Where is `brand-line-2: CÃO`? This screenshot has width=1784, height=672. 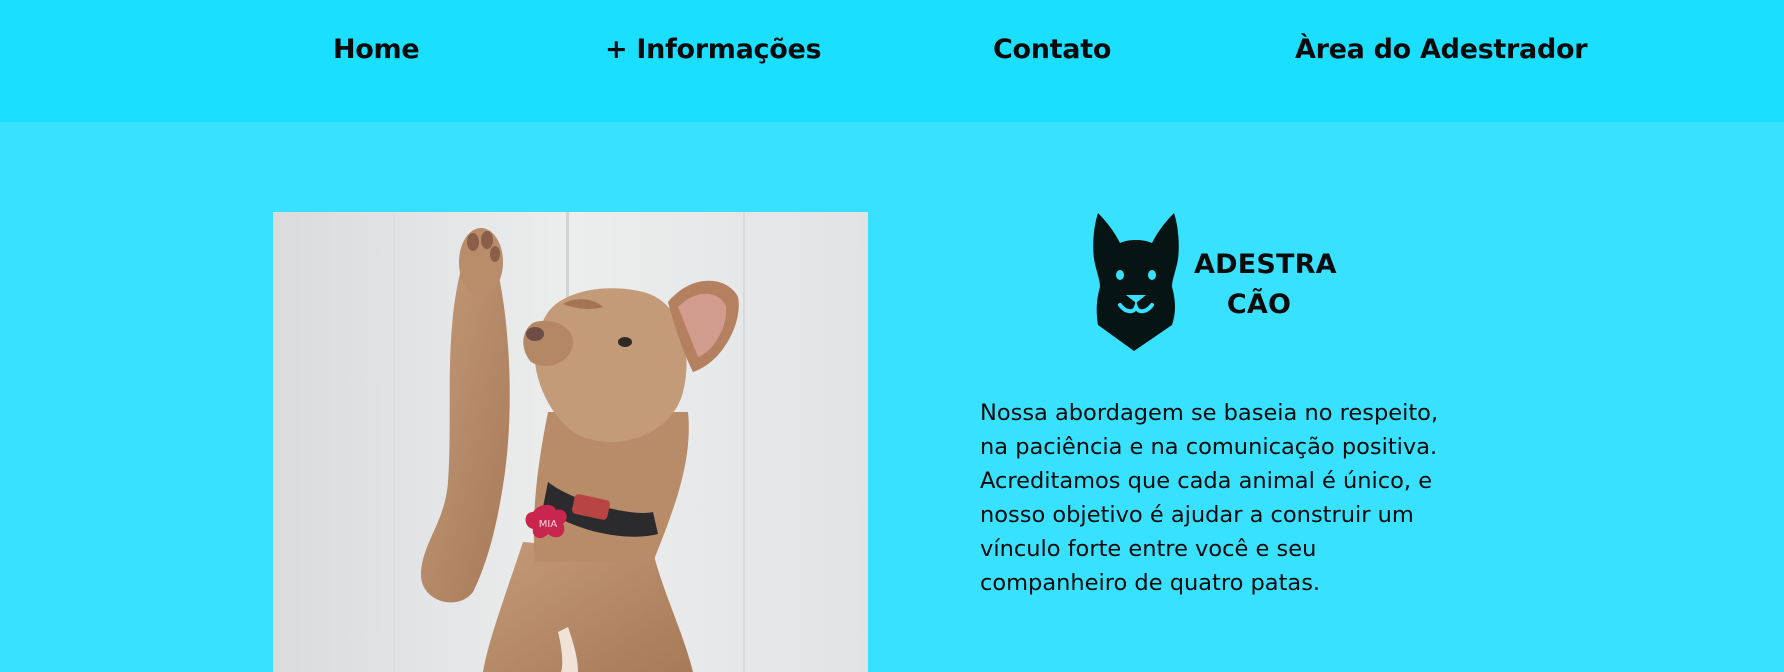
brand-line-2: CÃO is located at coordinates (1259, 304).